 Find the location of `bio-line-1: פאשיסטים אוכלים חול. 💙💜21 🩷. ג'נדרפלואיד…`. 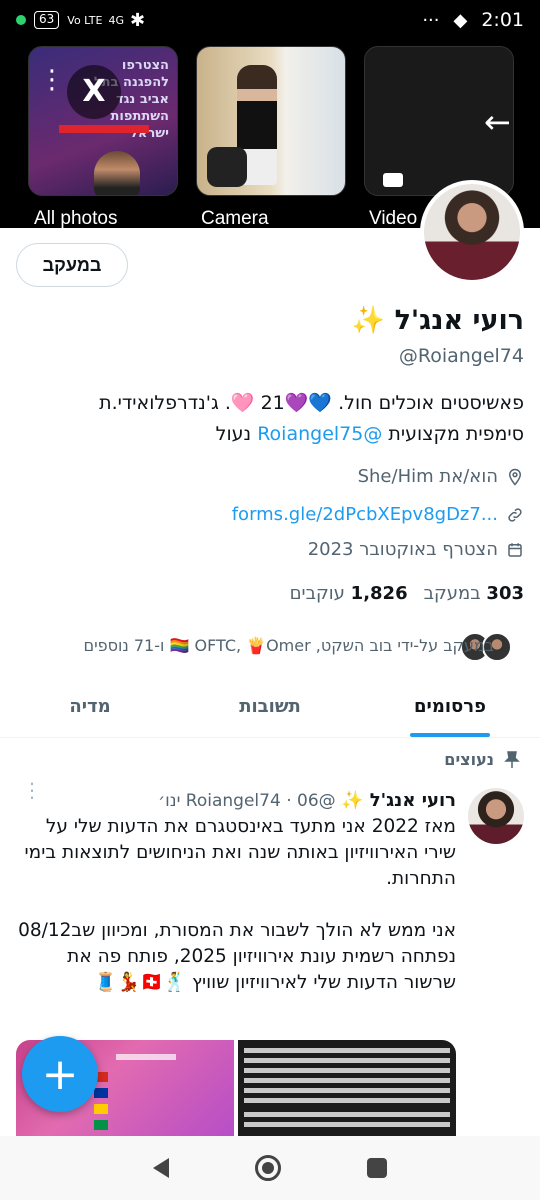

bio-line-1: פאשיסטים אוכלים חול. 💙💜21 🩷. ג'נדרפלואיד… is located at coordinates (311, 403).